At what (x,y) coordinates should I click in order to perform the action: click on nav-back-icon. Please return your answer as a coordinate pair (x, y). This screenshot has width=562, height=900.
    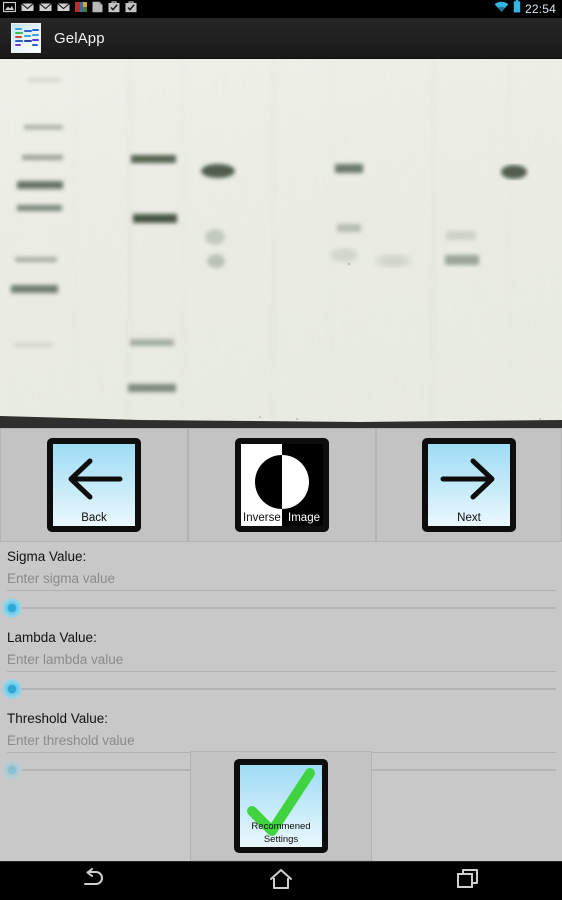
    Looking at the image, I should click on (94, 881).